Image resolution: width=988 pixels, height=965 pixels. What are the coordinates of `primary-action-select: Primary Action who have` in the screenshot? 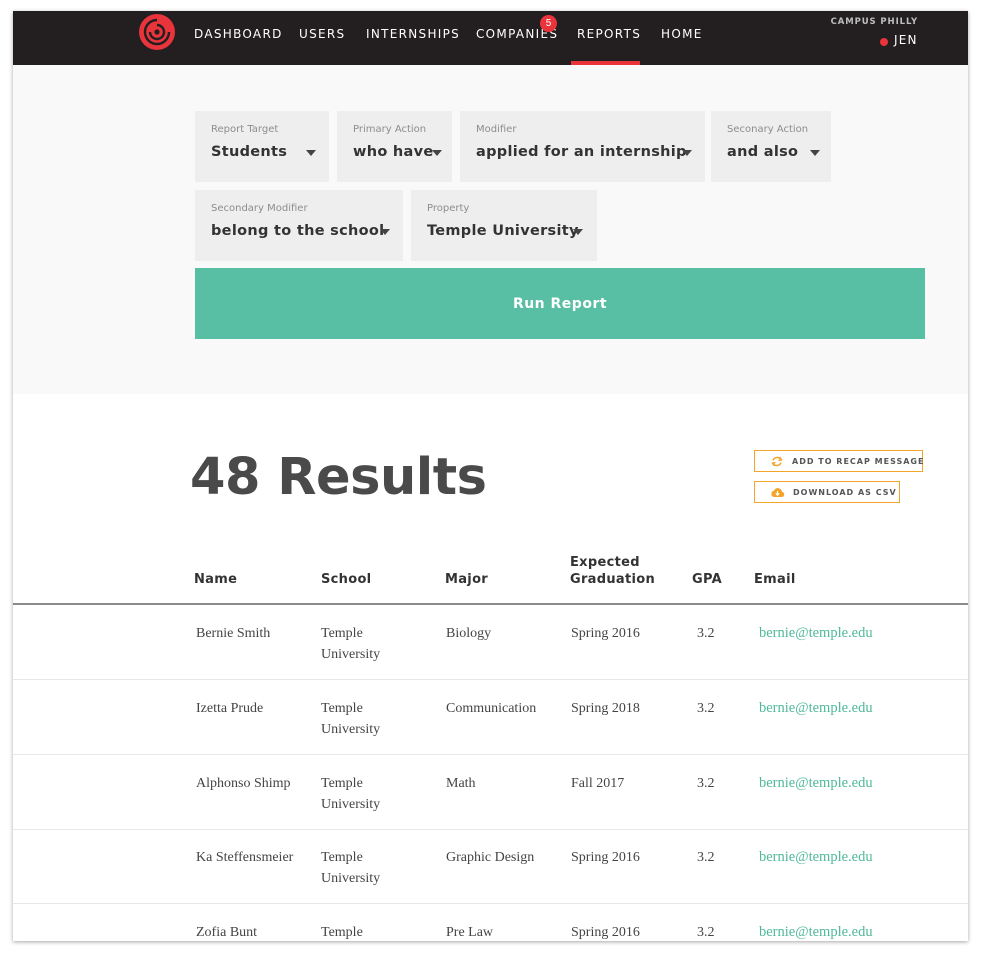 It's located at (394, 146).